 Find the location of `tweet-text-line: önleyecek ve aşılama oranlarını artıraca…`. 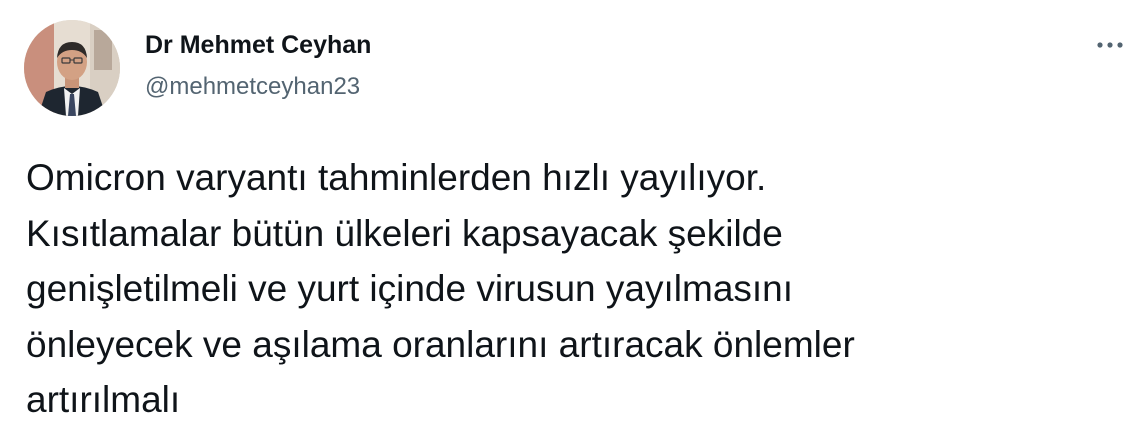

tweet-text-line: önleyecek ve aşılama oranlarını artıraca… is located at coordinates (440, 344).